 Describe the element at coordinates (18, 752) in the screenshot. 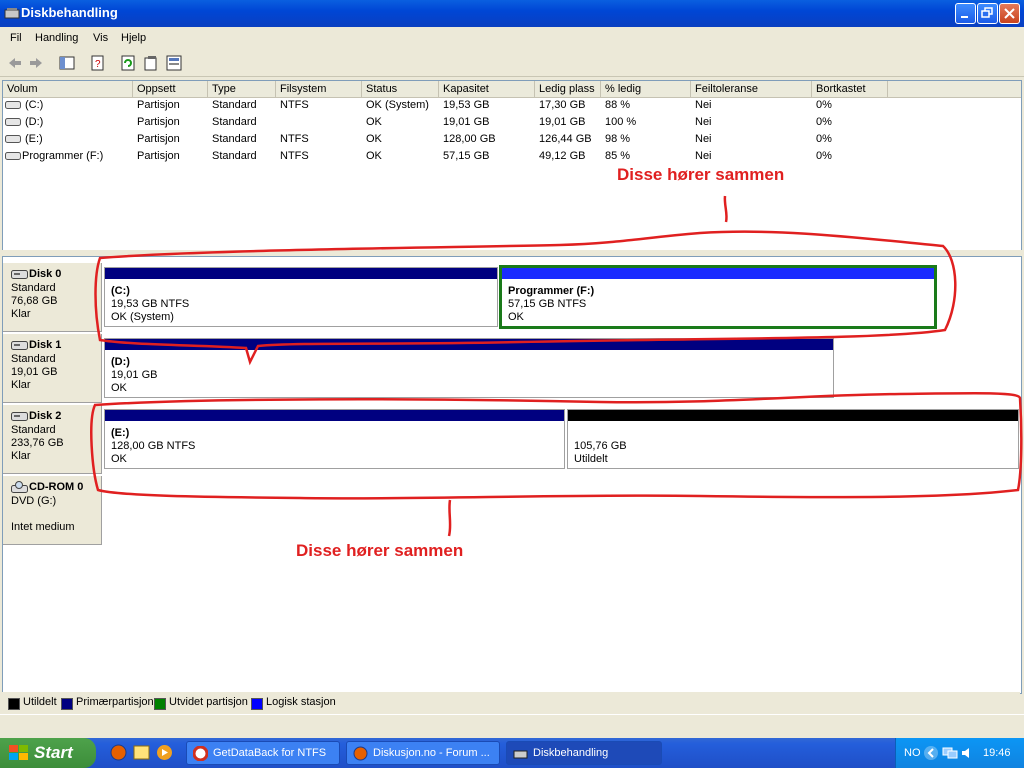

I see `windows-logo-icon` at that location.